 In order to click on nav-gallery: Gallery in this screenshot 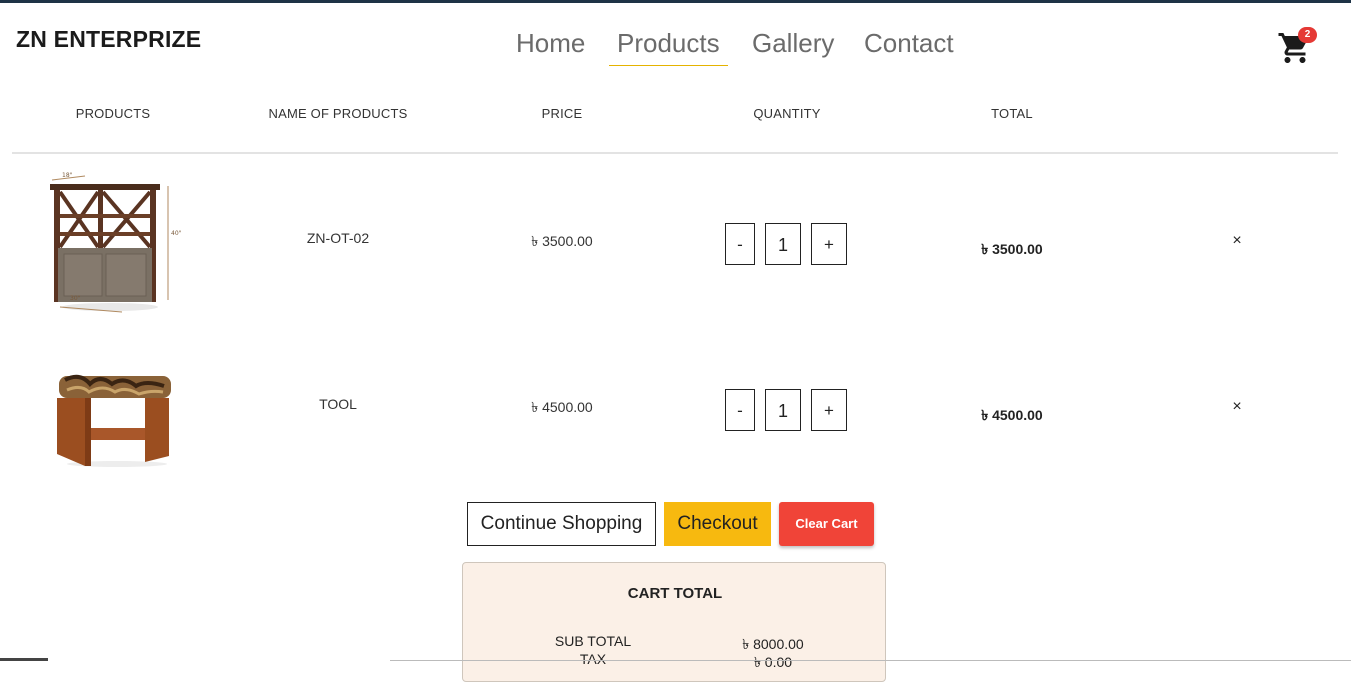, I will do `click(793, 46)`.